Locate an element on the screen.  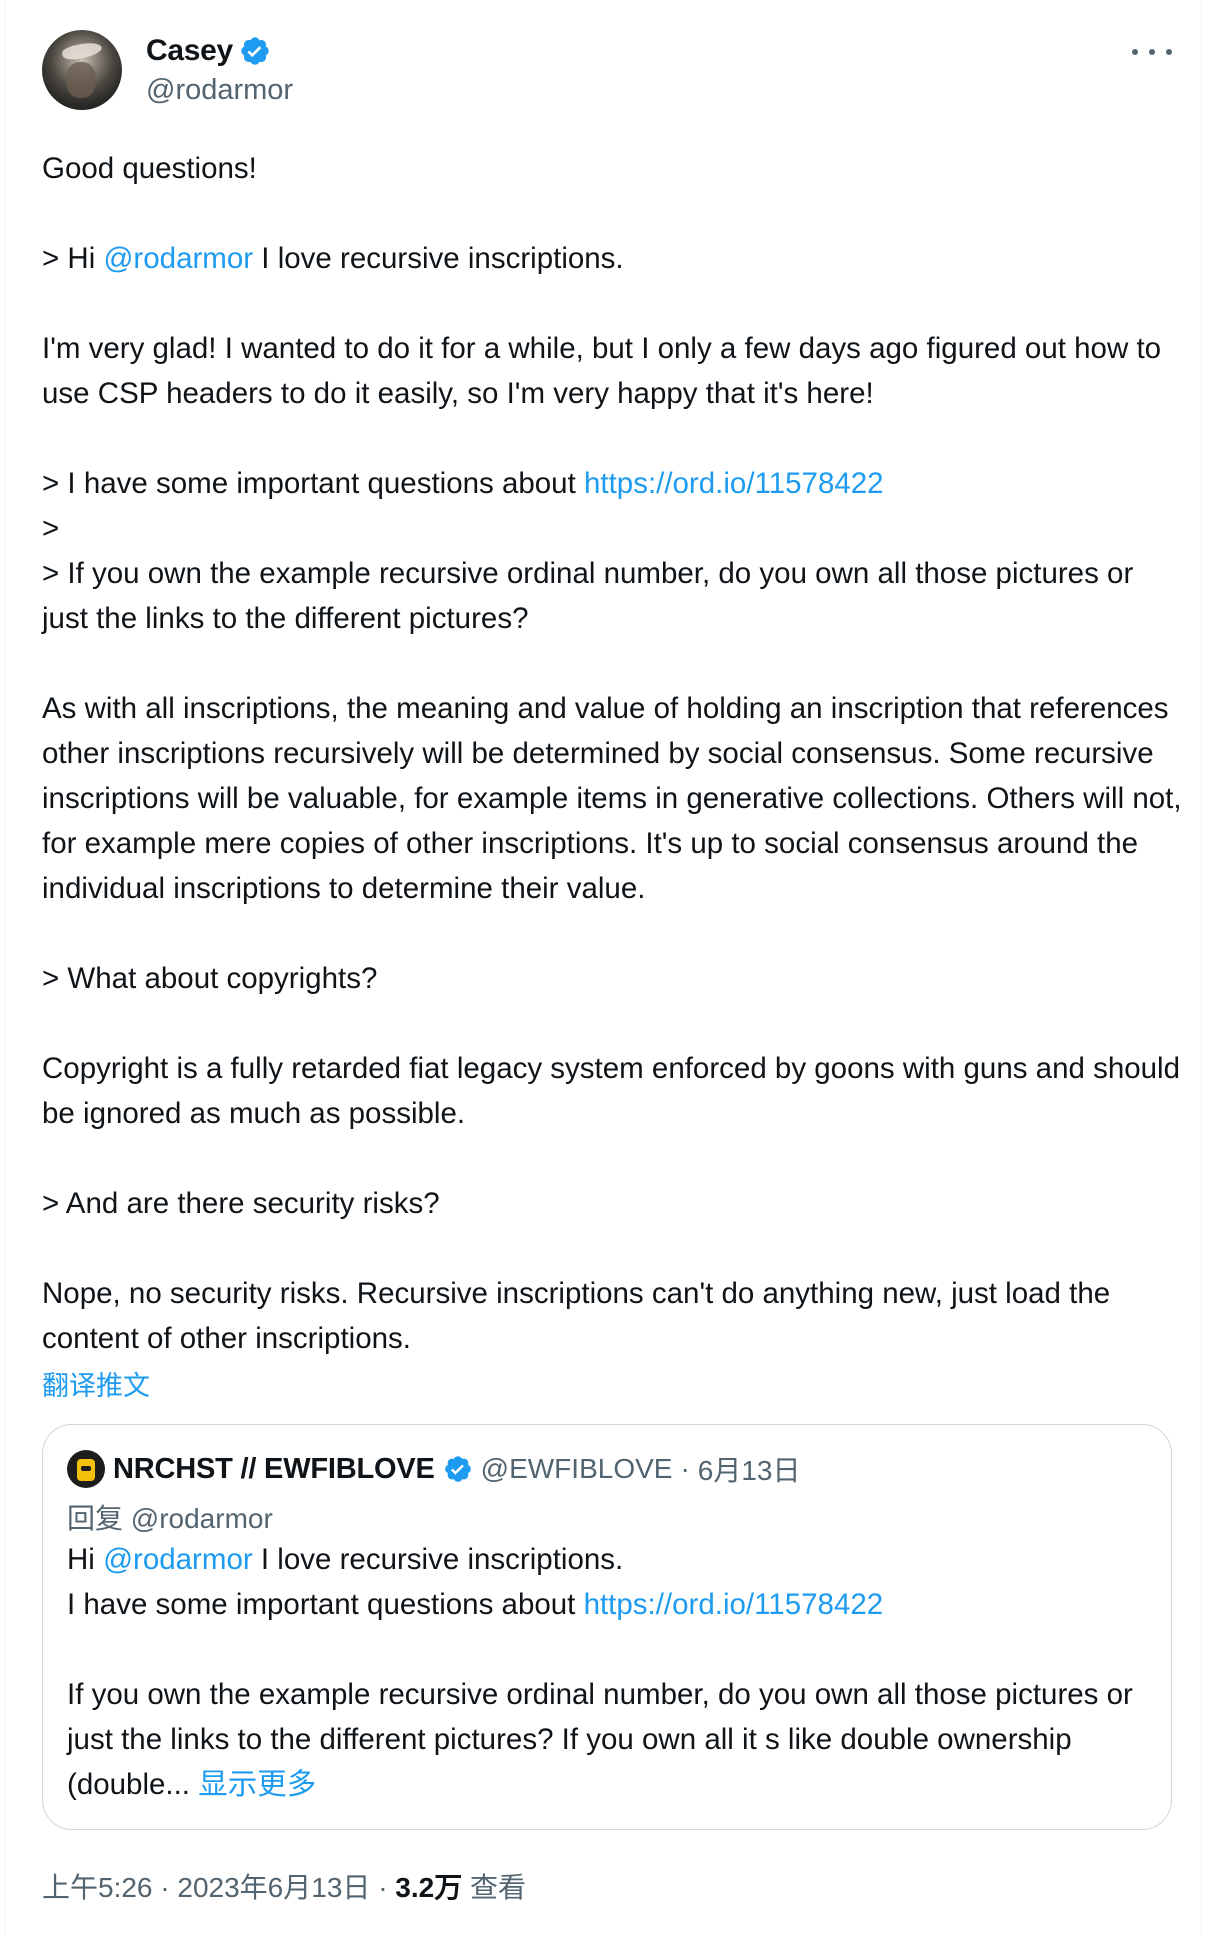
quoted-author-name: NRCHST // EWFIBLOVE is located at coordinates (274, 1468).